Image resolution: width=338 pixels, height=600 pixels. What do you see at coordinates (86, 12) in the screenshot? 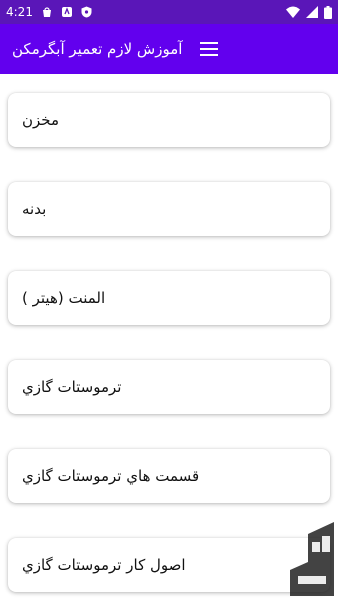
I see `shield-icon` at bounding box center [86, 12].